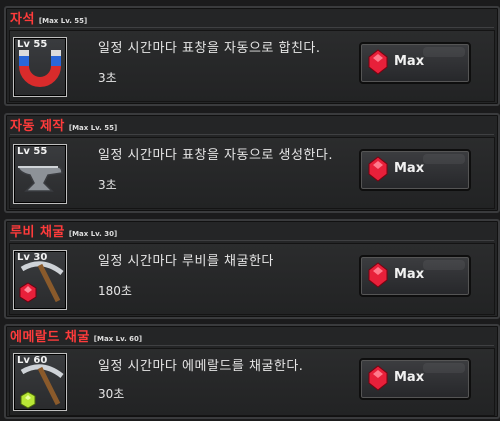 This screenshot has width=500, height=421. What do you see at coordinates (40, 280) in the screenshot?
I see `skill-icon-box: Lv 30` at bounding box center [40, 280].